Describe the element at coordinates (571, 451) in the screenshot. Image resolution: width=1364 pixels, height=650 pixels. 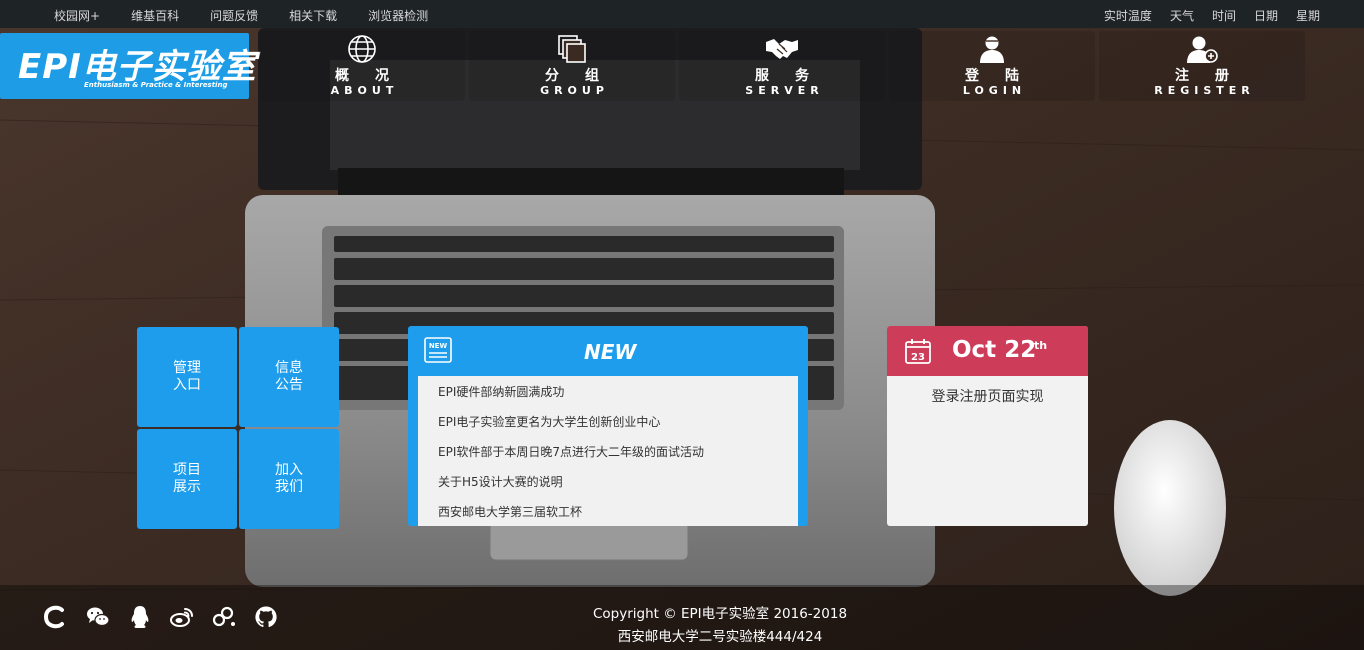
I see `news-item: EPI软件部于本周日晚7点进行大二年级的面试活动` at that location.